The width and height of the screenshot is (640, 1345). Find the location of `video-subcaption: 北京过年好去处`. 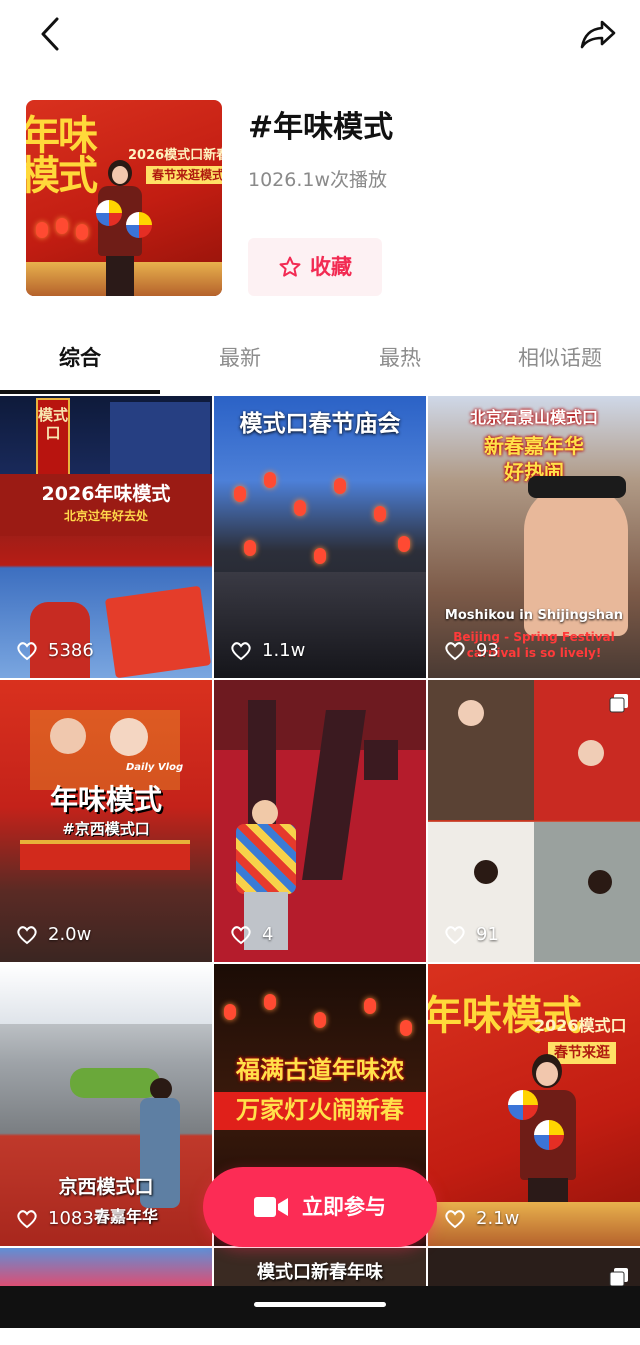

video-subcaption: 北京过年好去处 is located at coordinates (105, 516).